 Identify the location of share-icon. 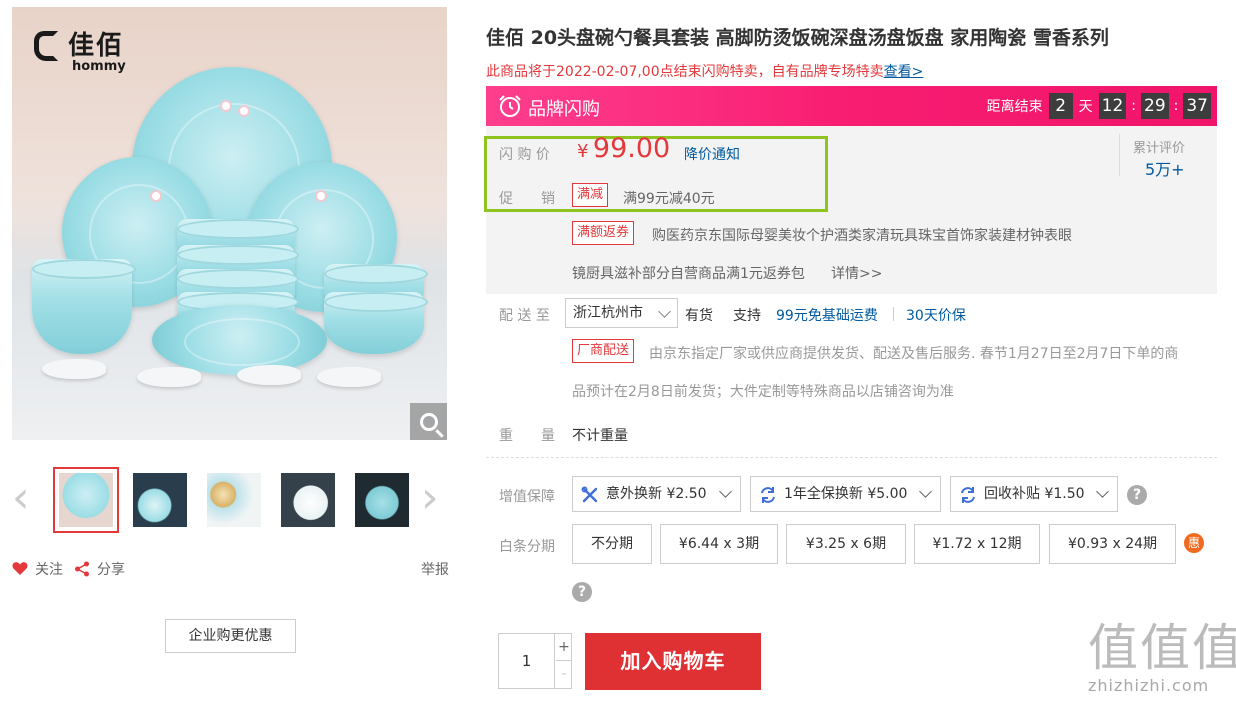
(82, 569).